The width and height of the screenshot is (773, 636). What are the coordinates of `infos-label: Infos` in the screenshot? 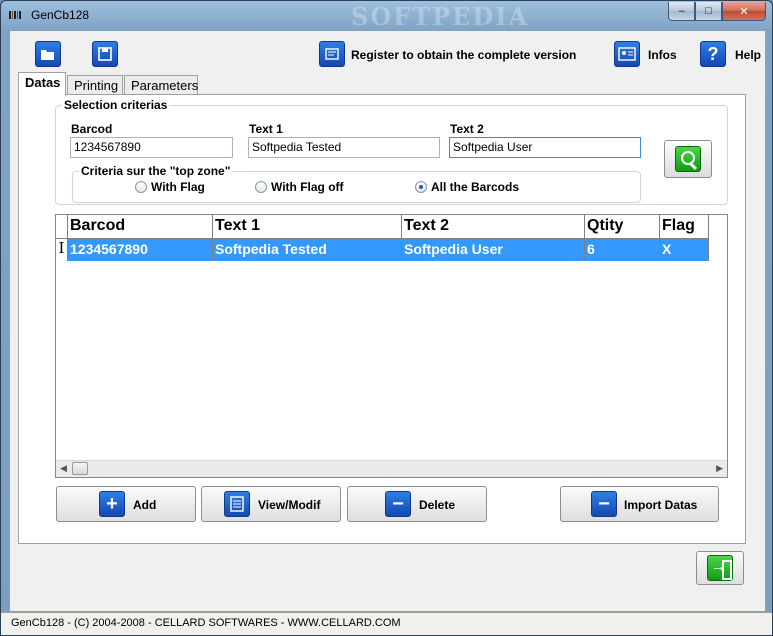 It's located at (662, 55).